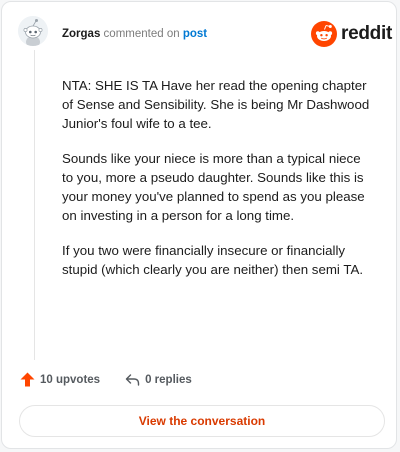 Image resolution: width=400 pixels, height=452 pixels. I want to click on reddit-wordmark: reddit, so click(366, 33).